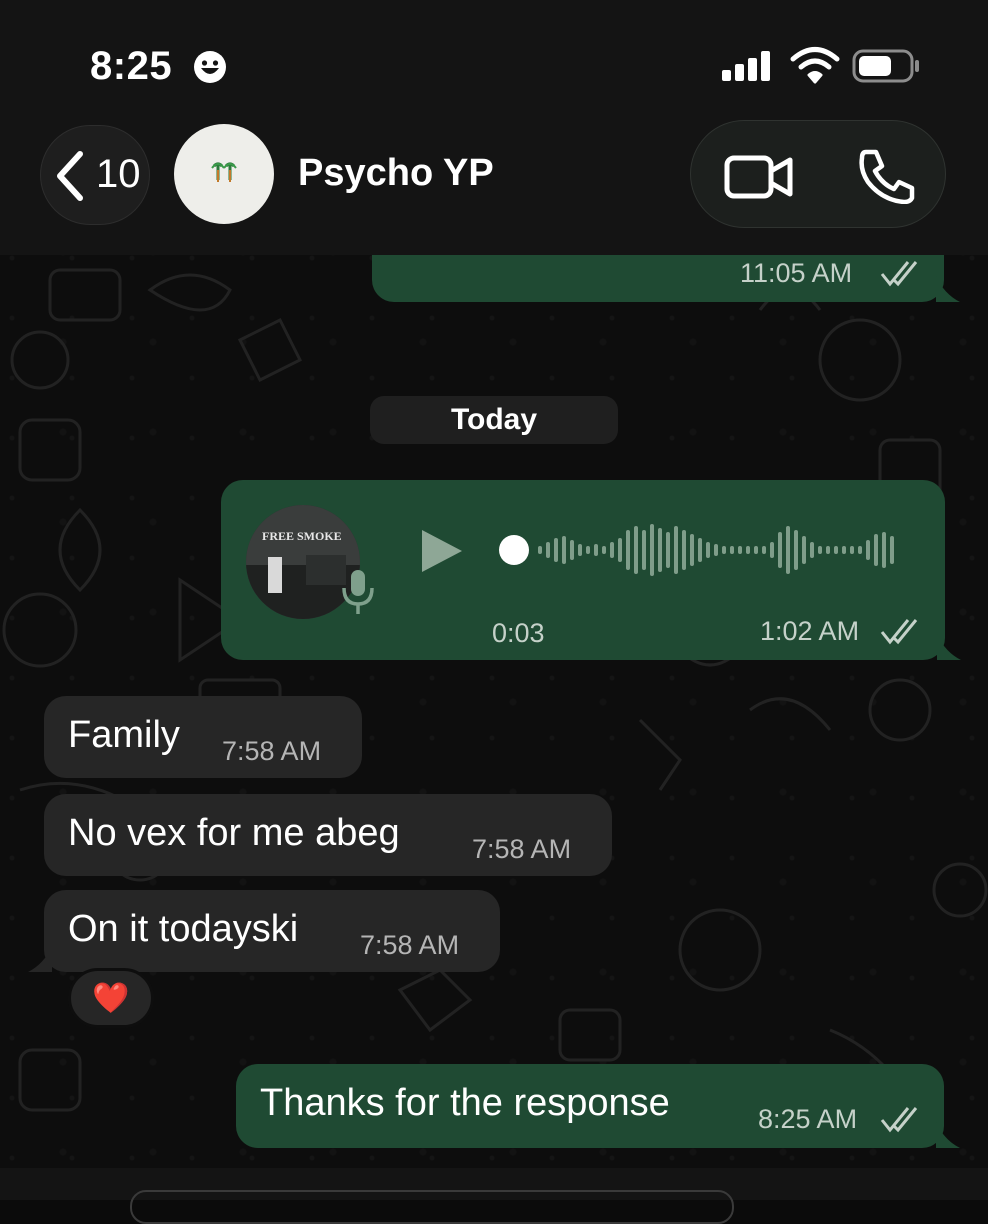 This screenshot has height=1224, width=988. What do you see at coordinates (887, 176) in the screenshot?
I see `voice-call-icon` at bounding box center [887, 176].